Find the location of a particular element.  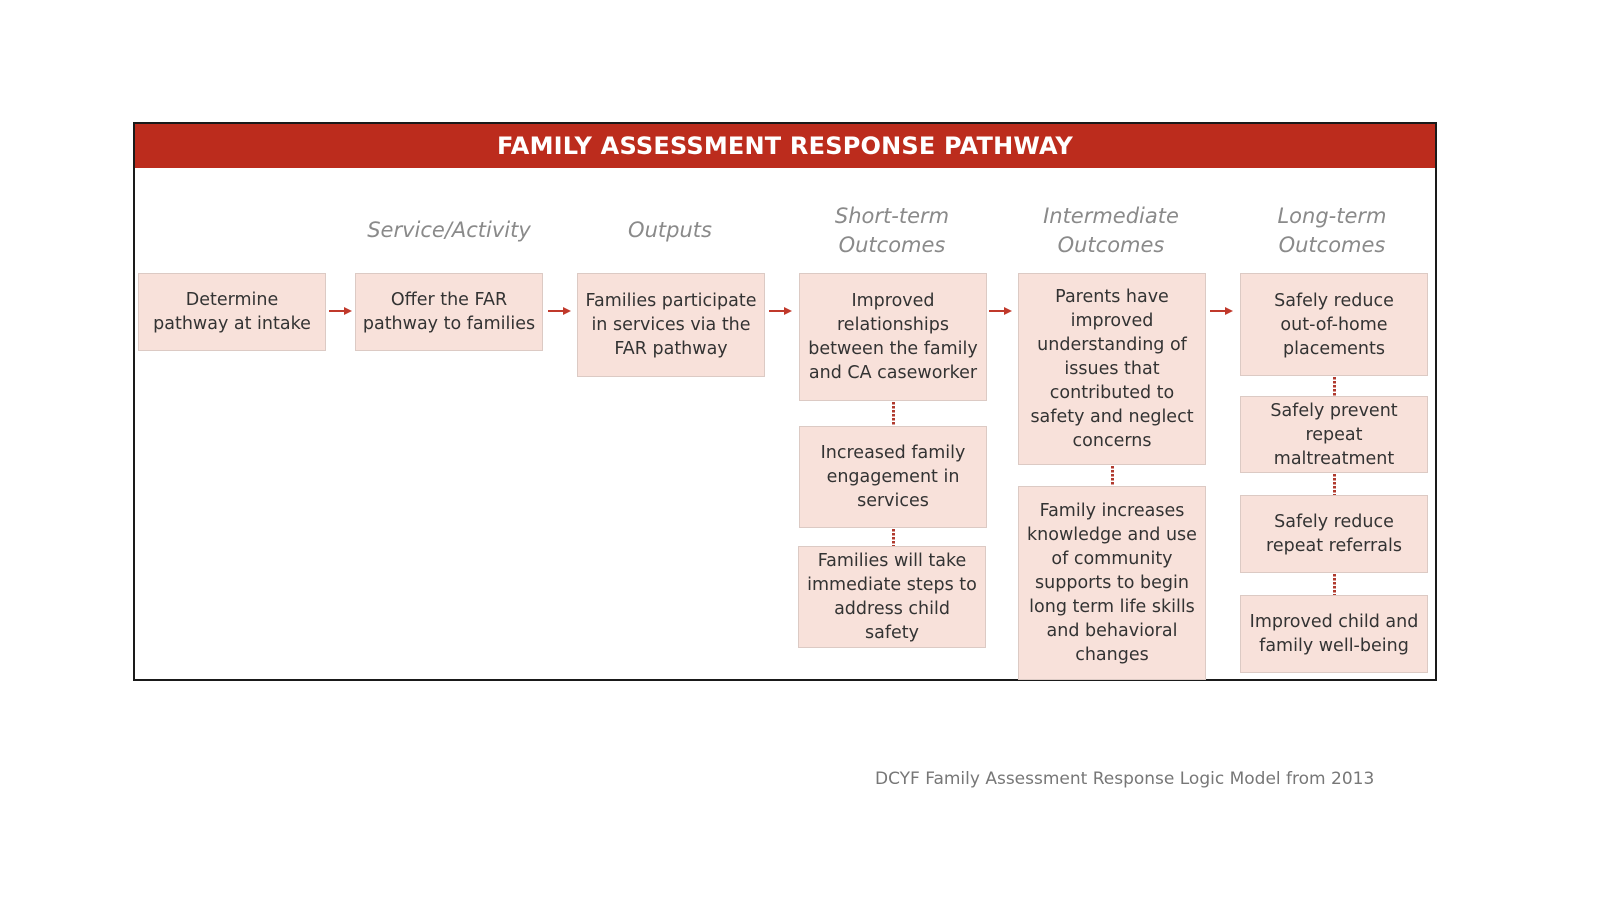

box-increased-engagement: Increased family engagement in services is located at coordinates (893, 477).